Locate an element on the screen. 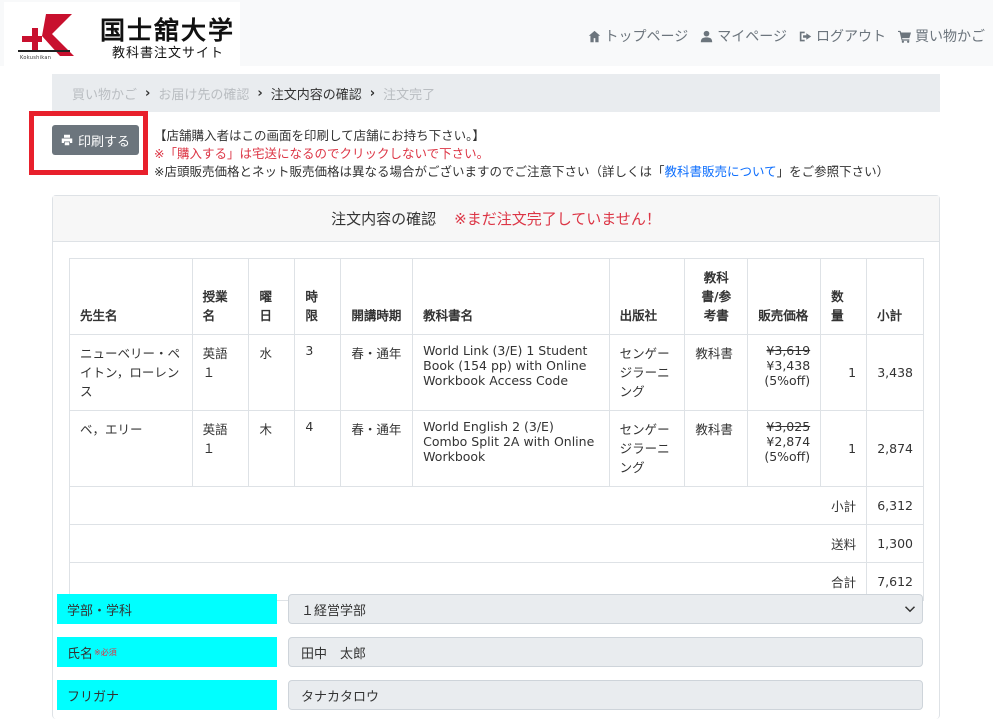 The width and height of the screenshot is (993, 719). nav-top-page: トップページ is located at coordinates (638, 36).